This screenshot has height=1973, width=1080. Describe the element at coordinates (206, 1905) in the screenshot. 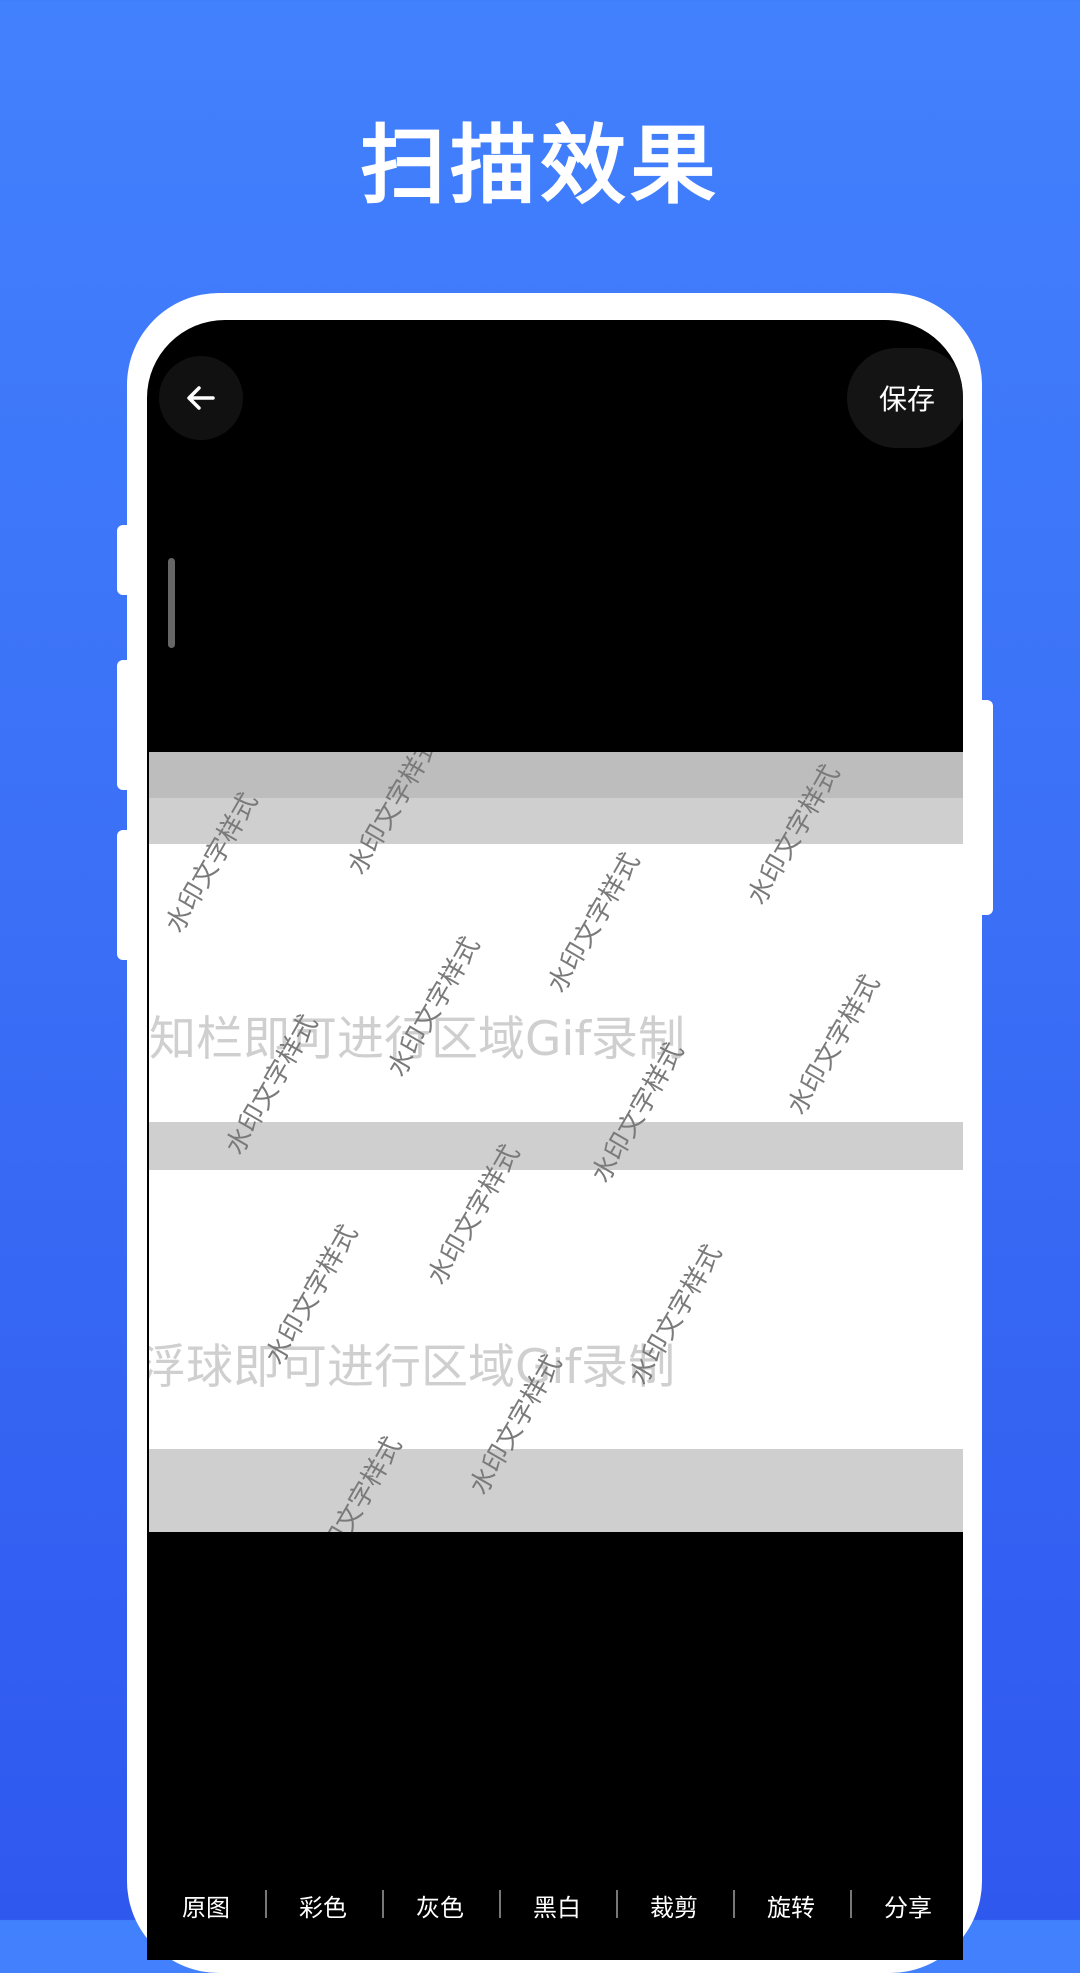

I see `tool-original: 原图` at that location.